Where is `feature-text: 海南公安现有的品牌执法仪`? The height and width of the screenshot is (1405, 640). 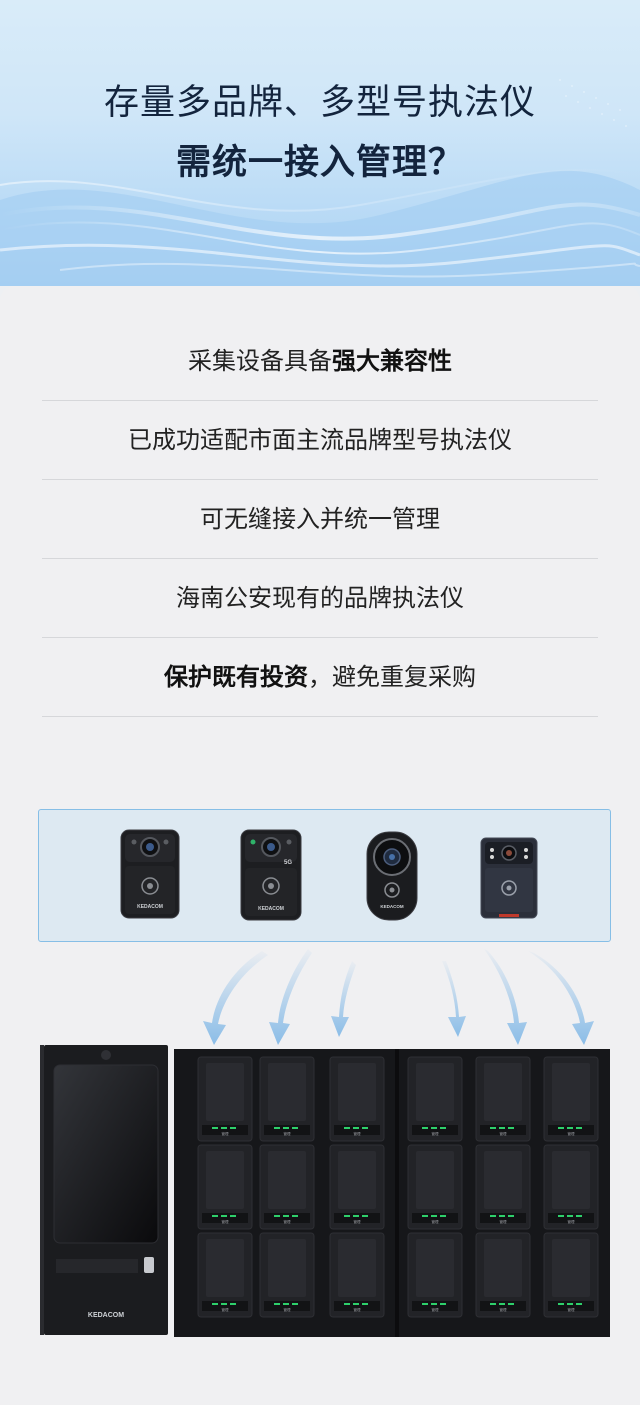
feature-text: 海南公安现有的品牌执法仪 is located at coordinates (320, 598).